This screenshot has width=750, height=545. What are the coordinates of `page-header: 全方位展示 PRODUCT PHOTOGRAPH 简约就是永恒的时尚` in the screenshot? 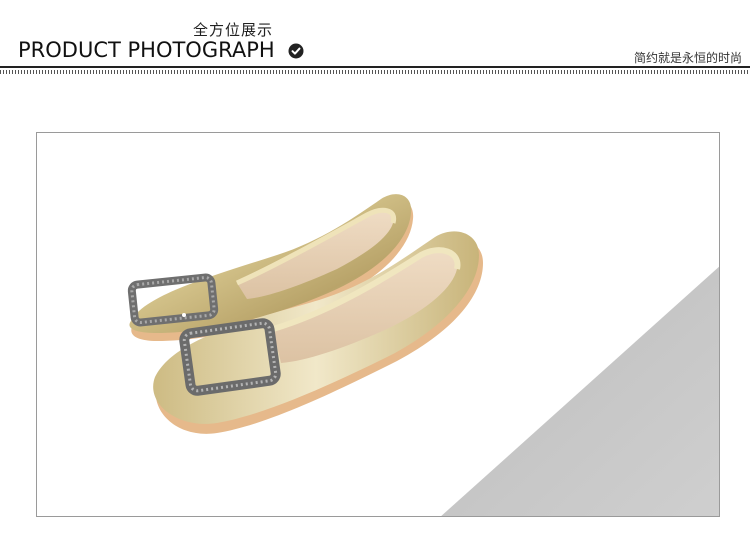 It's located at (375, 40).